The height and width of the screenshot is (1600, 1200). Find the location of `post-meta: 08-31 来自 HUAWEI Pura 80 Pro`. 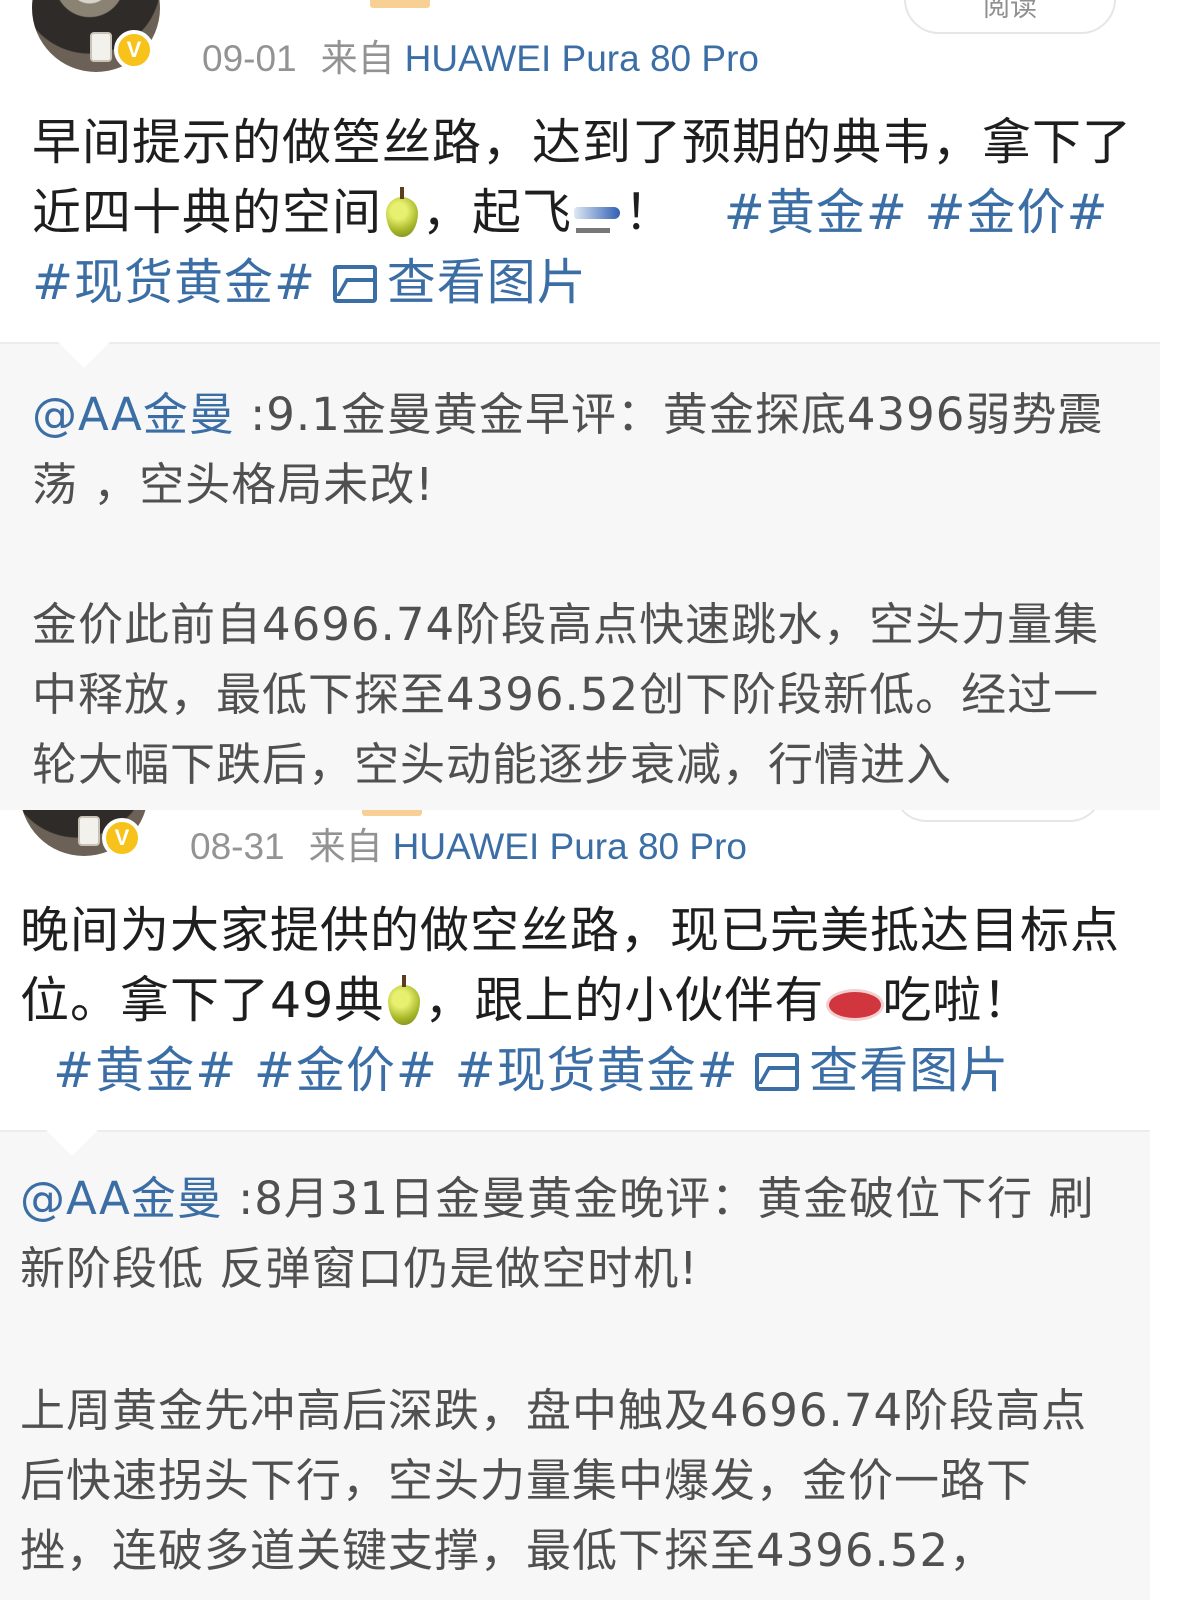

post-meta: 08-31 来自 HUAWEI Pura 80 Pro is located at coordinates (468, 843).